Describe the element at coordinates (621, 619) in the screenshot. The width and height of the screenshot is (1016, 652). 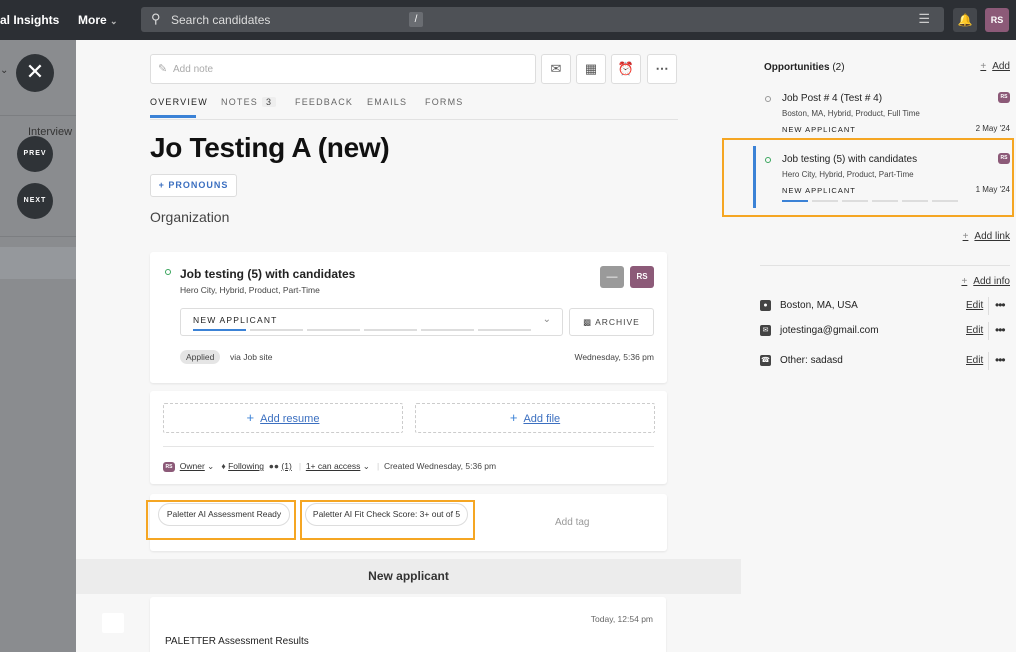
I see `timestamp: Today, 12:54 pm` at that location.